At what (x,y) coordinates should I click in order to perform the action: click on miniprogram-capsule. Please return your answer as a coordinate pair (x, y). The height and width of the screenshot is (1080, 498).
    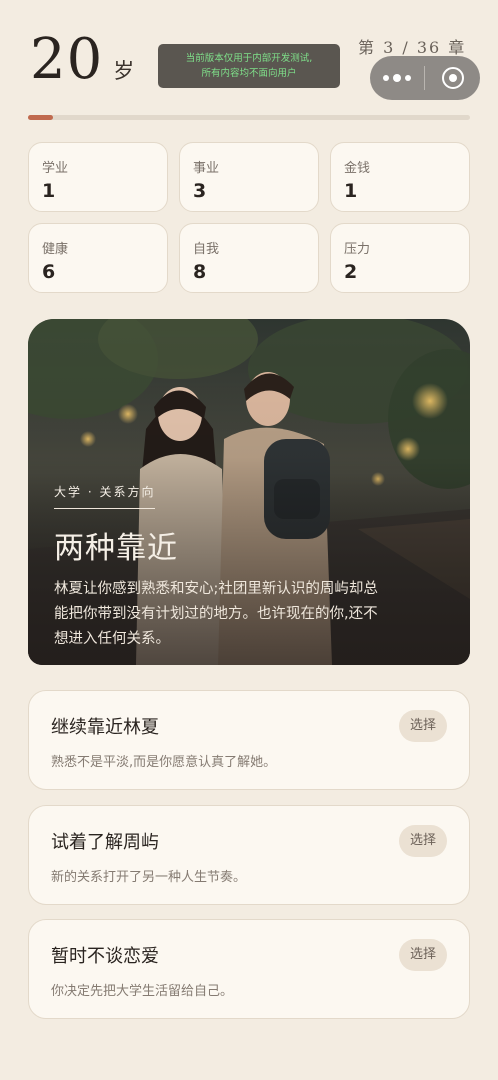
    Looking at the image, I should click on (425, 78).